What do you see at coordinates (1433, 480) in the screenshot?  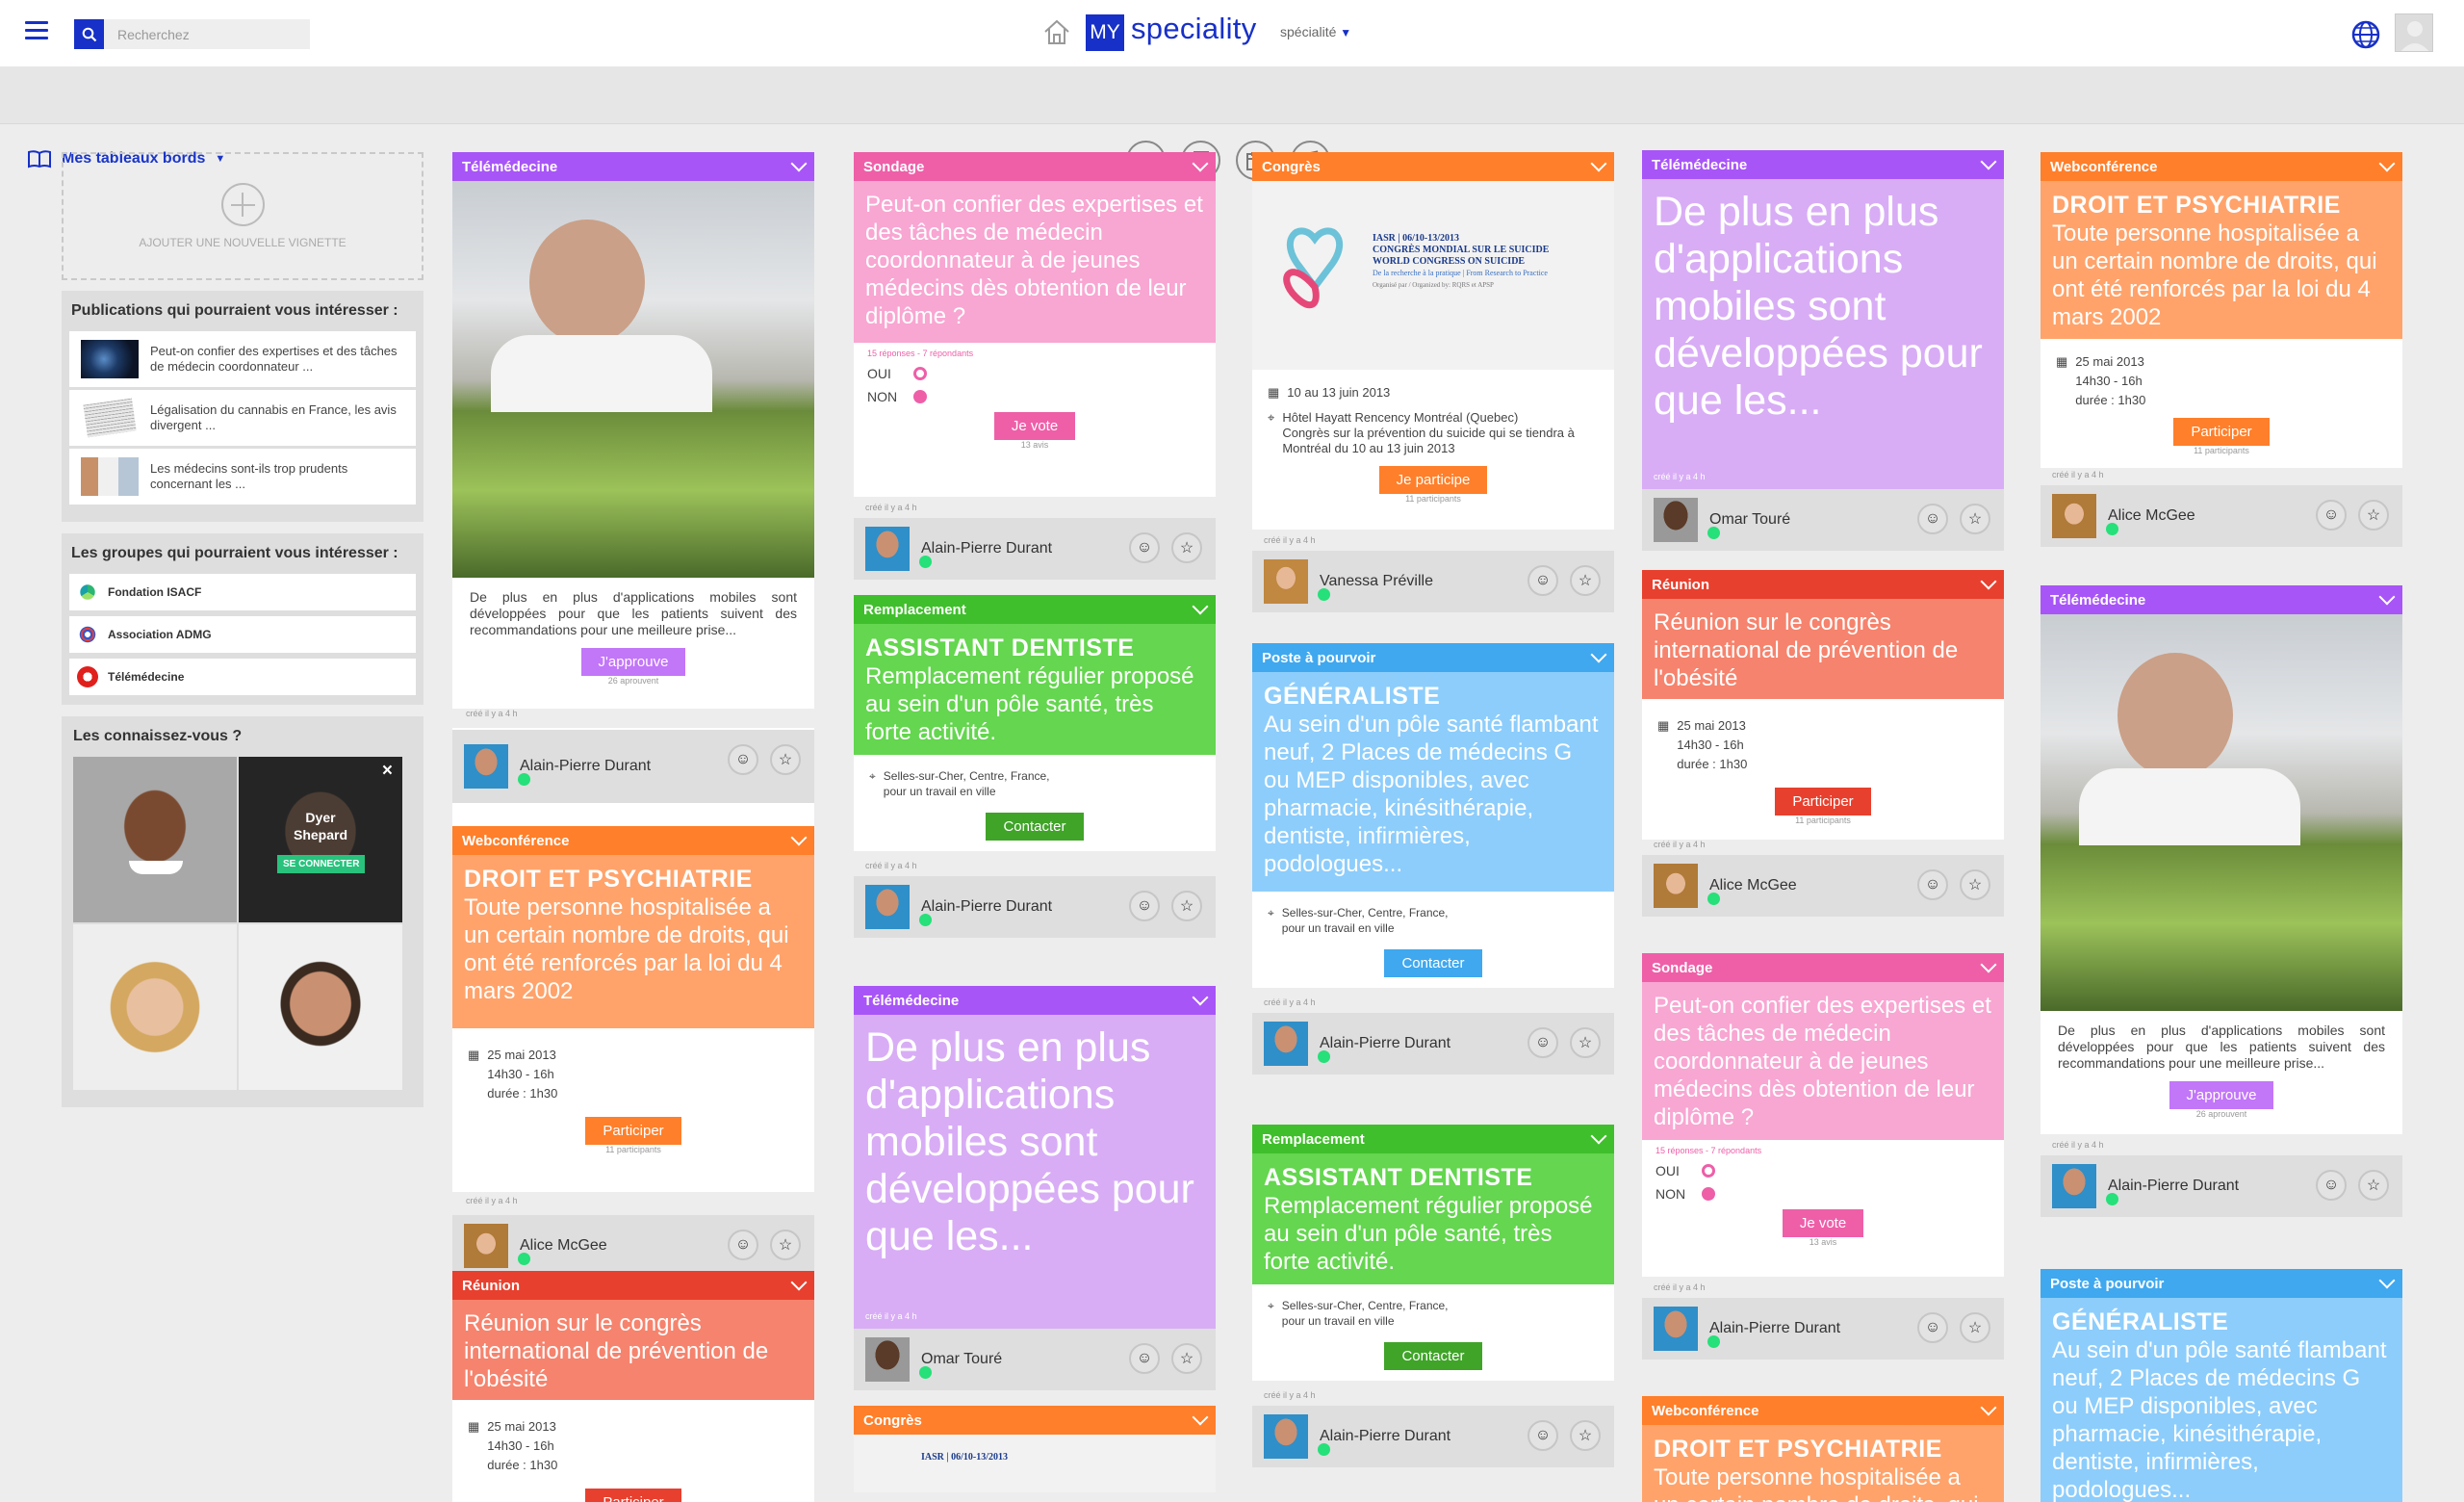 I see `participate-button: Je participe` at bounding box center [1433, 480].